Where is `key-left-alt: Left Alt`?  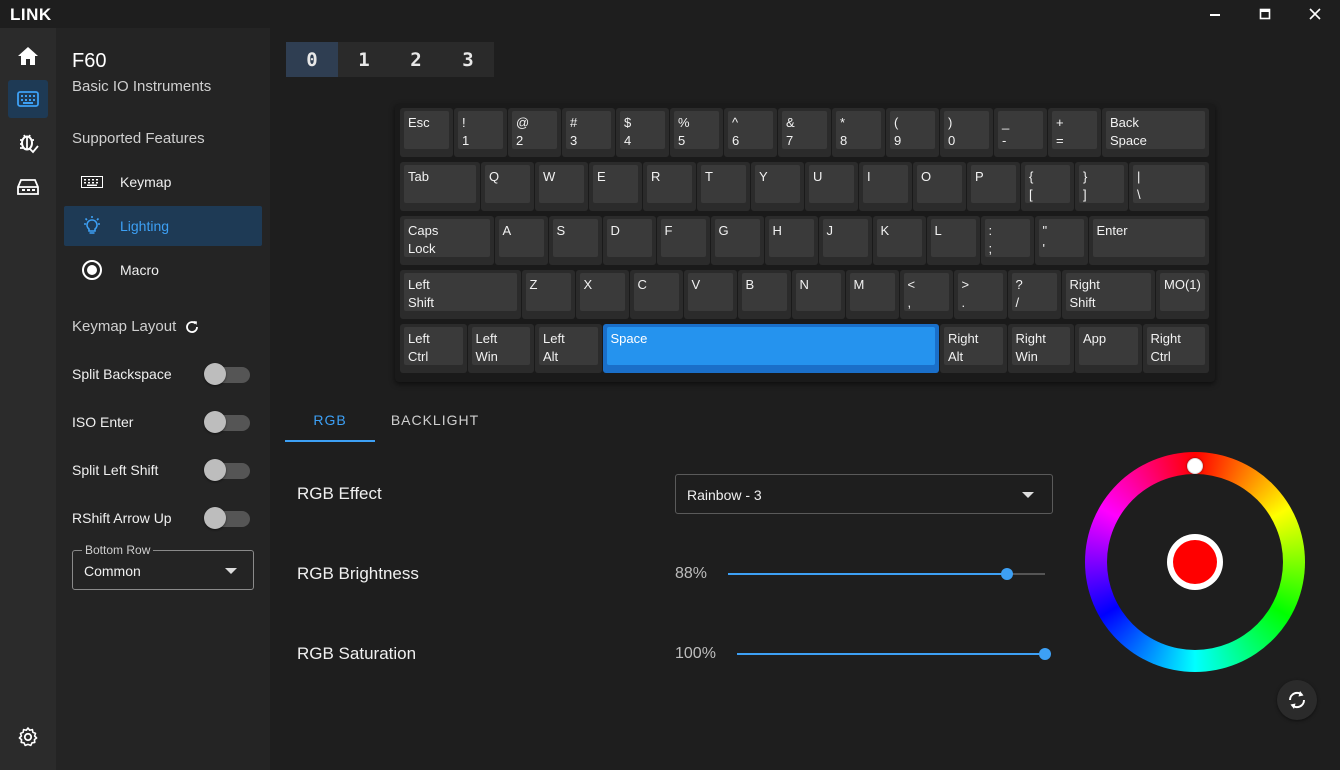
key-left-alt: Left Alt is located at coordinates (568, 348).